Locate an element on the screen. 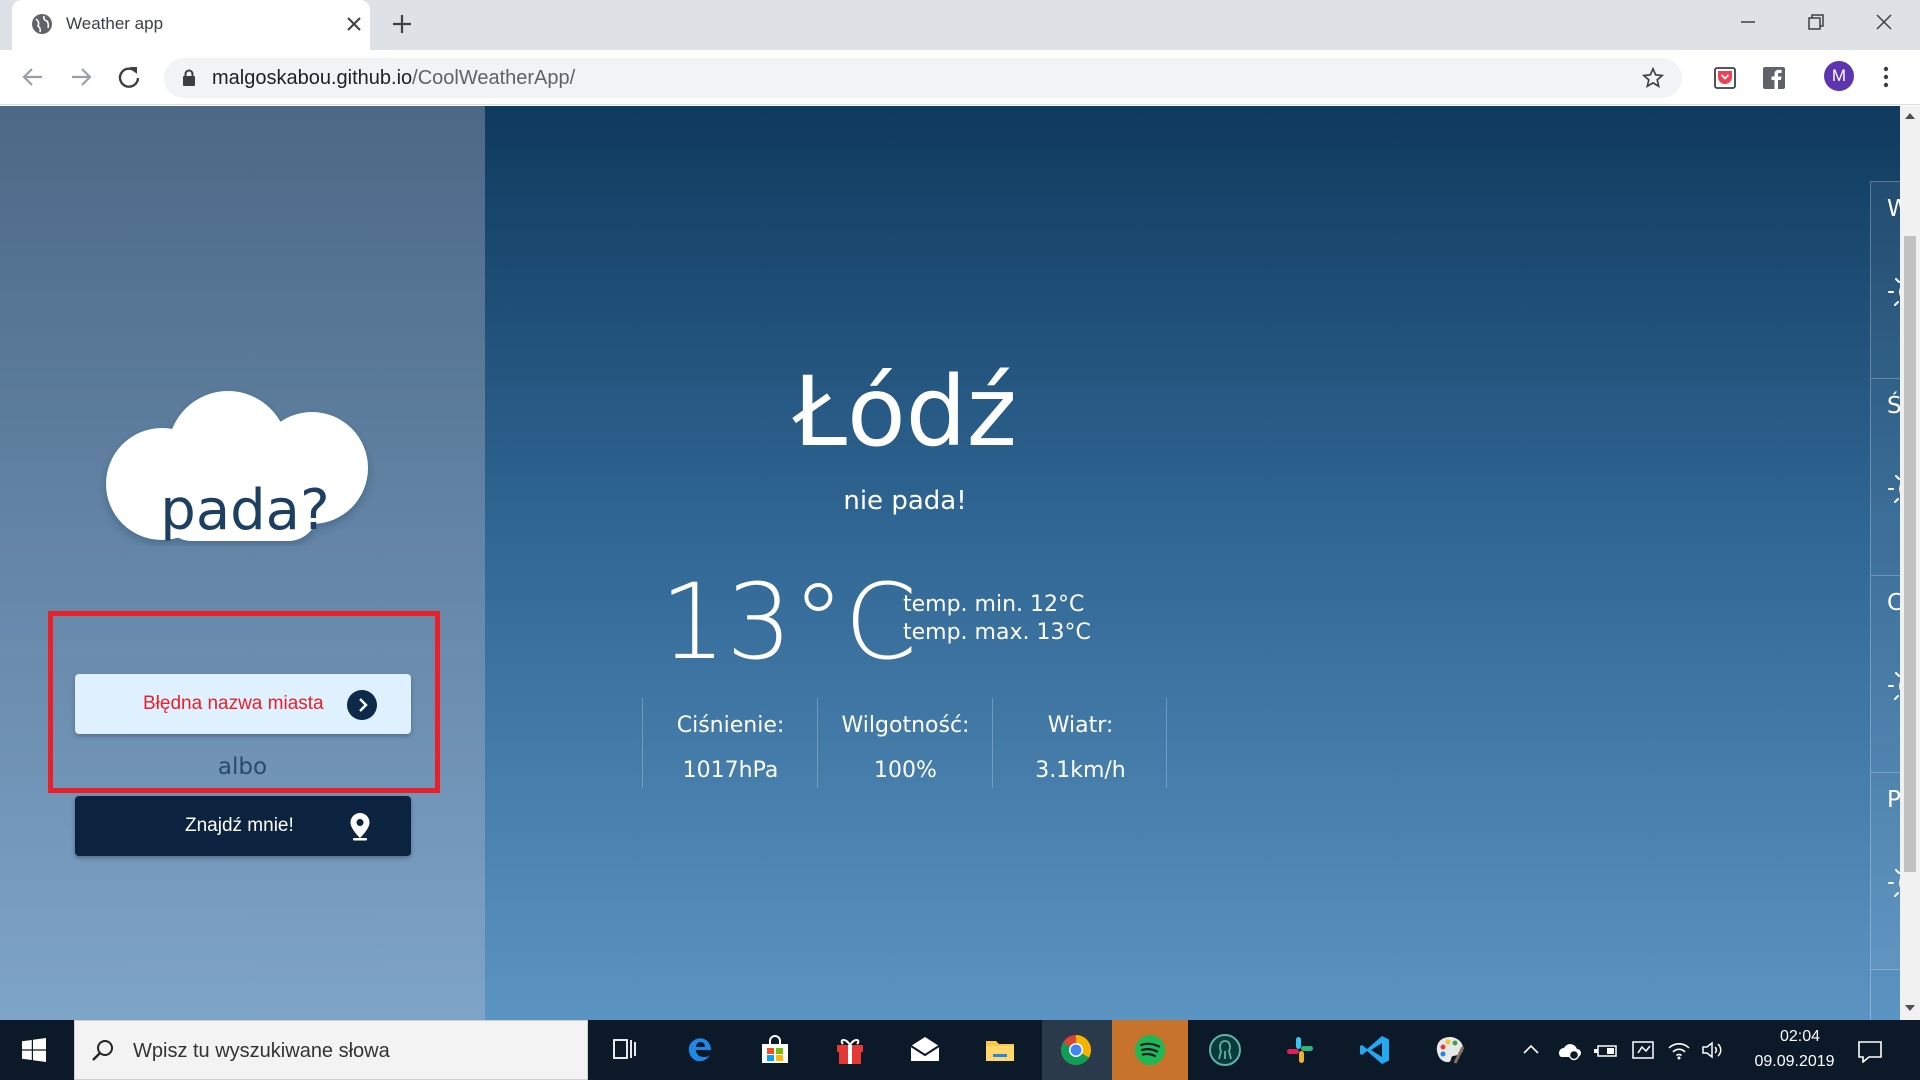 This screenshot has width=1920, height=1080. url-host: malgoskabou.github.io is located at coordinates (312, 78).